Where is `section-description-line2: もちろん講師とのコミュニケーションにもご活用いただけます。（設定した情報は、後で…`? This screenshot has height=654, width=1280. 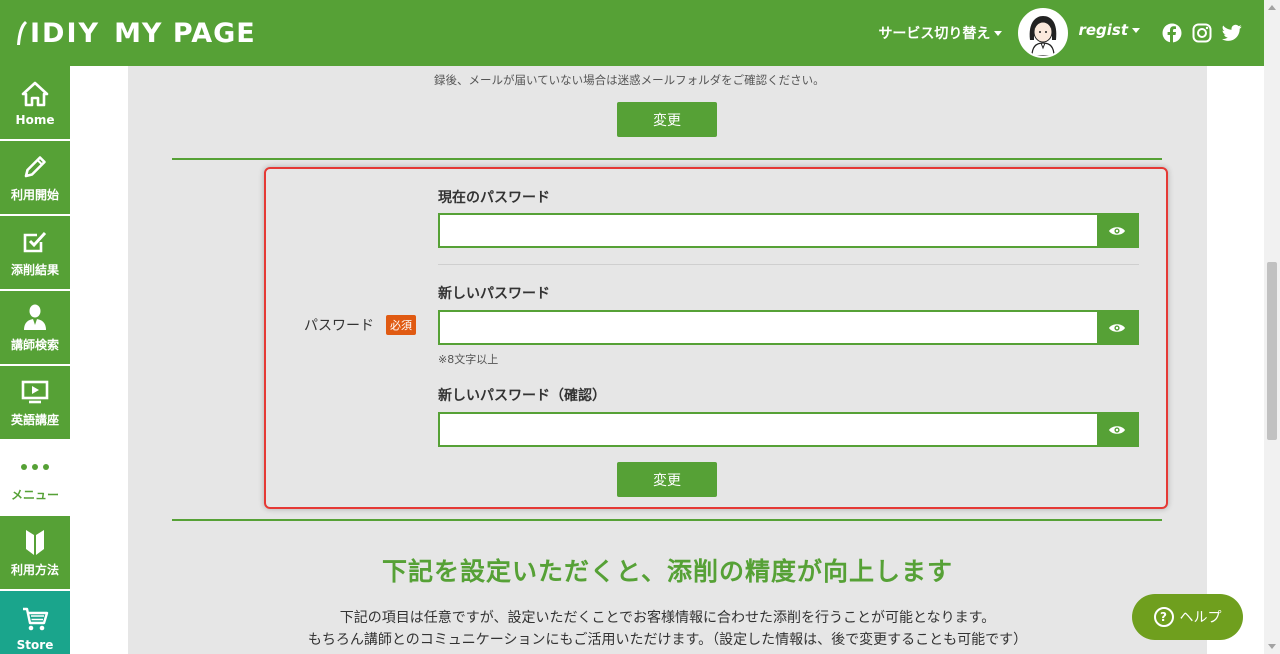
section-description-line2: もちろん講師とのコミュニケーションにもご活用いただけます。（設定した情報は、後で… is located at coordinates (667, 640).